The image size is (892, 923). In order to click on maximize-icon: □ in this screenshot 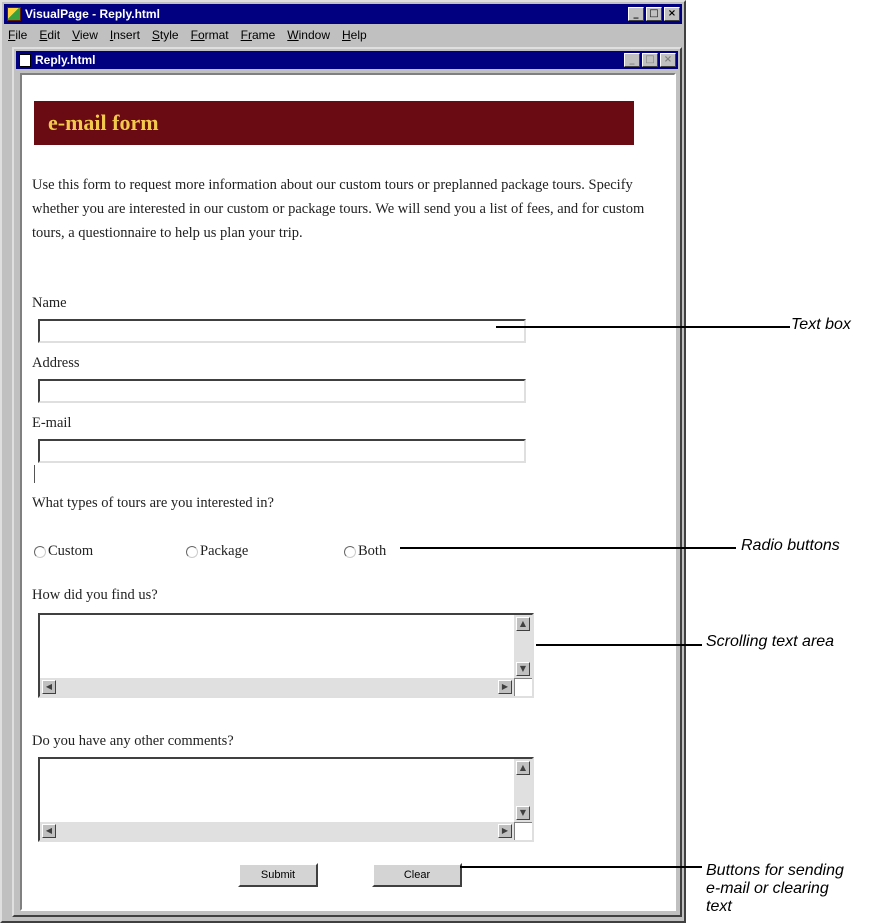, I will do `click(654, 14)`.